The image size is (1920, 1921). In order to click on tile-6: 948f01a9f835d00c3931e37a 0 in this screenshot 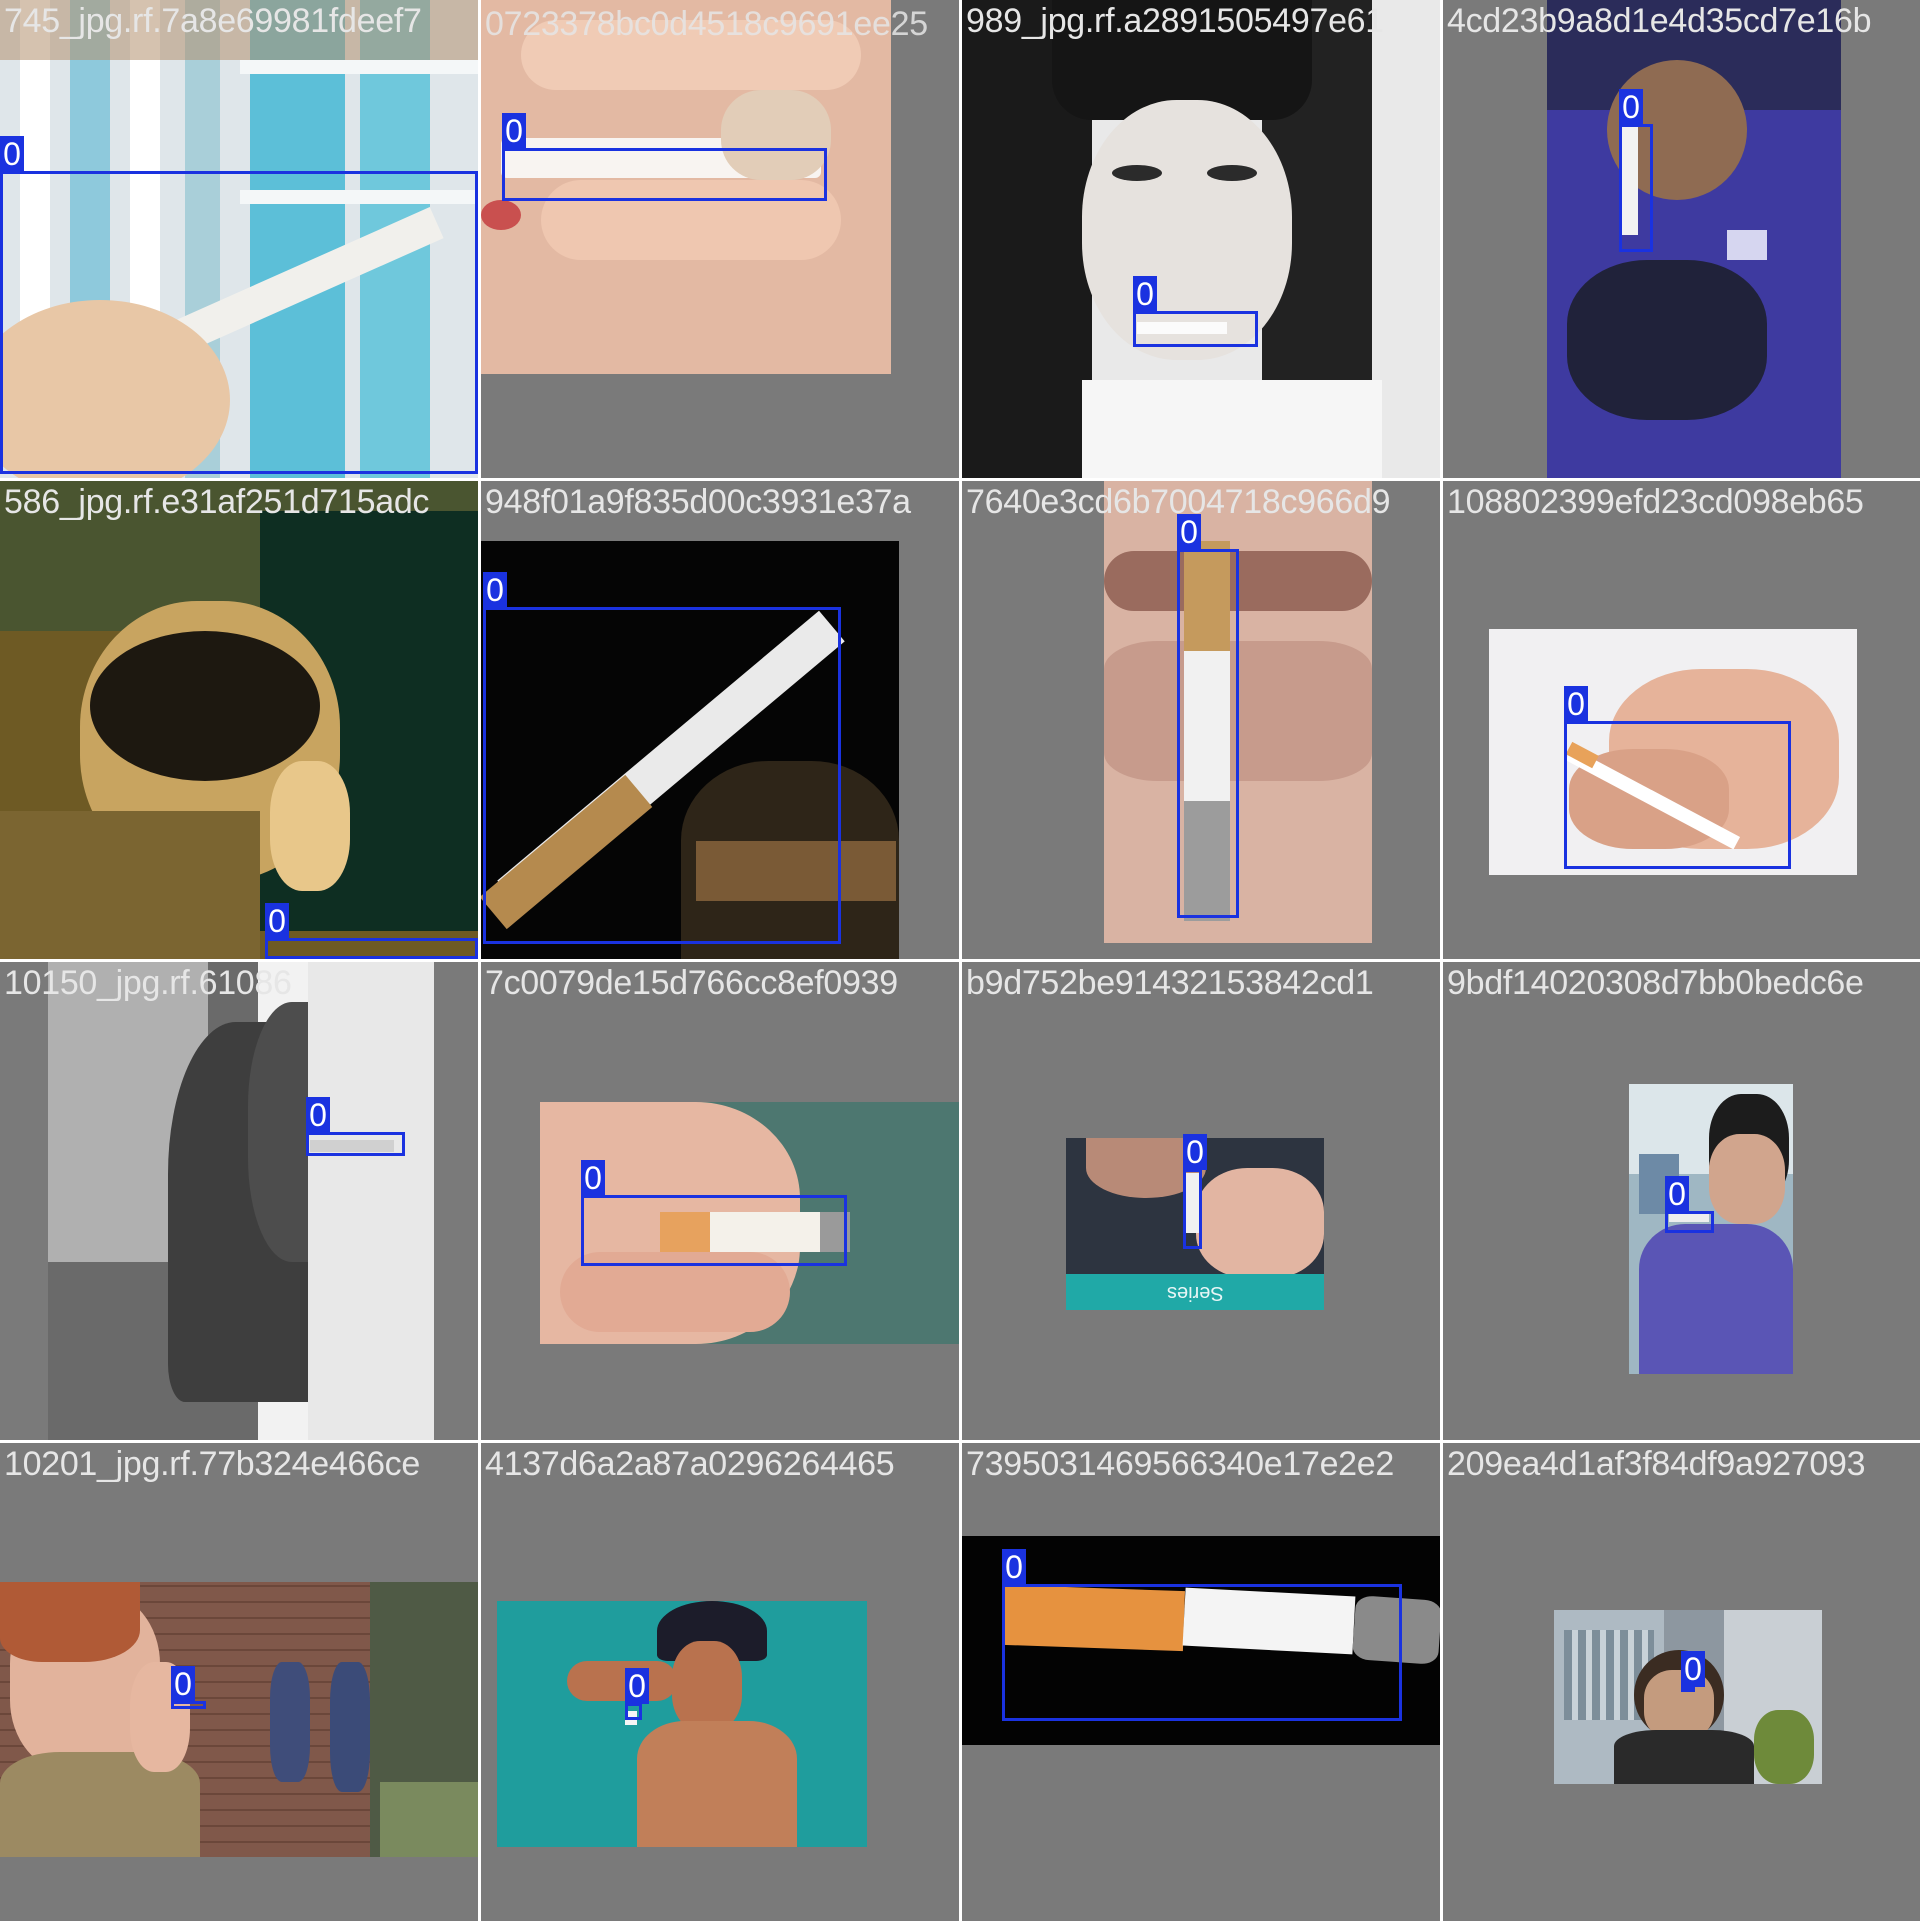, I will do `click(720, 720)`.